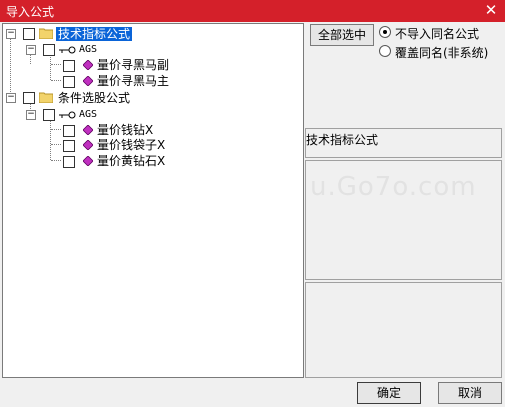 This screenshot has width=505, height=407. Describe the element at coordinates (252, 11) in the screenshot. I see `title-bar: 导入公式 ✕` at that location.